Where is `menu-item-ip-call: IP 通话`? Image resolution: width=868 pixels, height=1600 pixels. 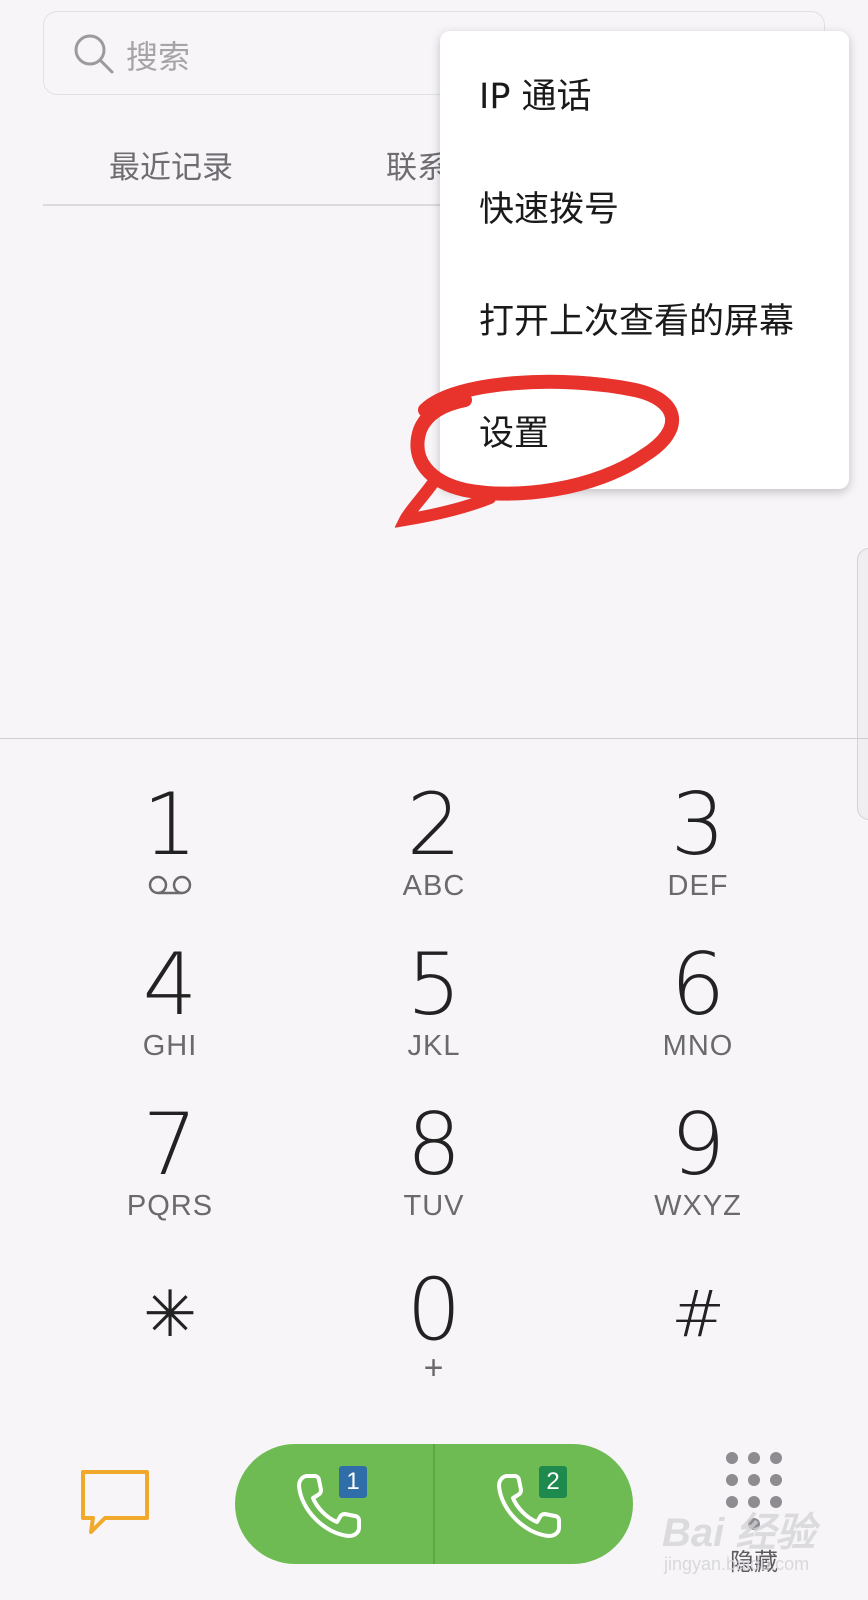
menu-item-ip-call: IP 通话 is located at coordinates (535, 93).